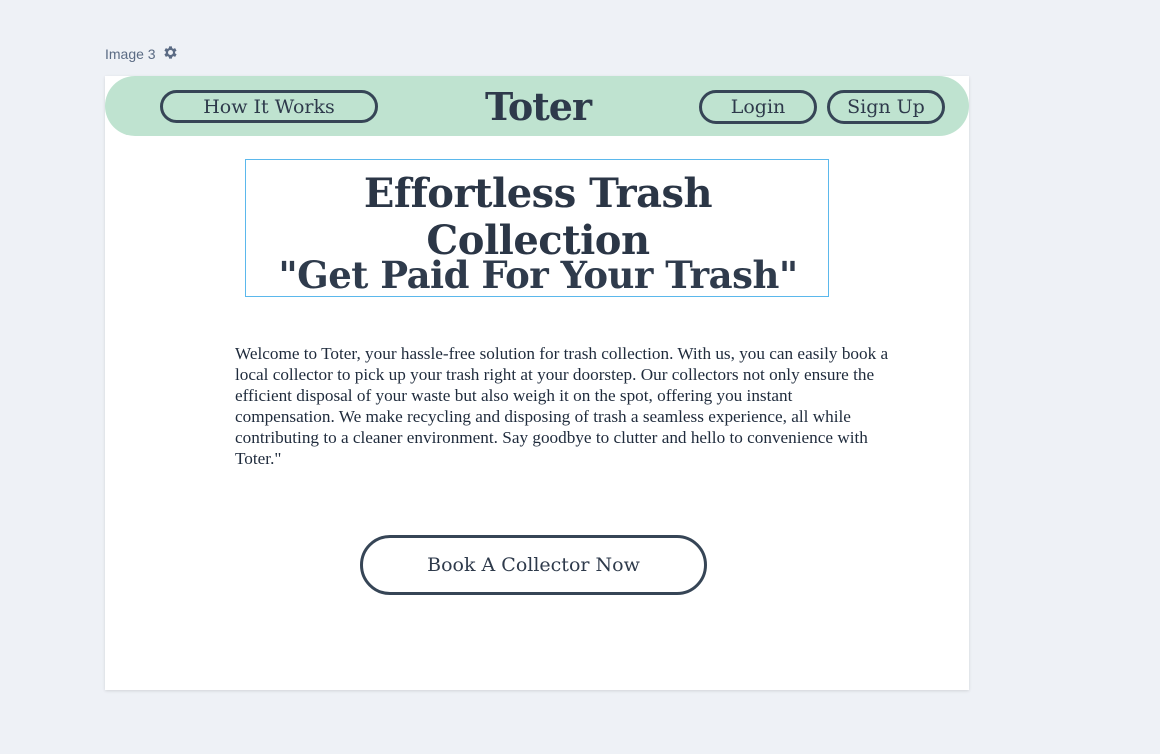 Image resolution: width=1160 pixels, height=754 pixels. I want to click on book-collector-button: Book A Collector Now, so click(533, 565).